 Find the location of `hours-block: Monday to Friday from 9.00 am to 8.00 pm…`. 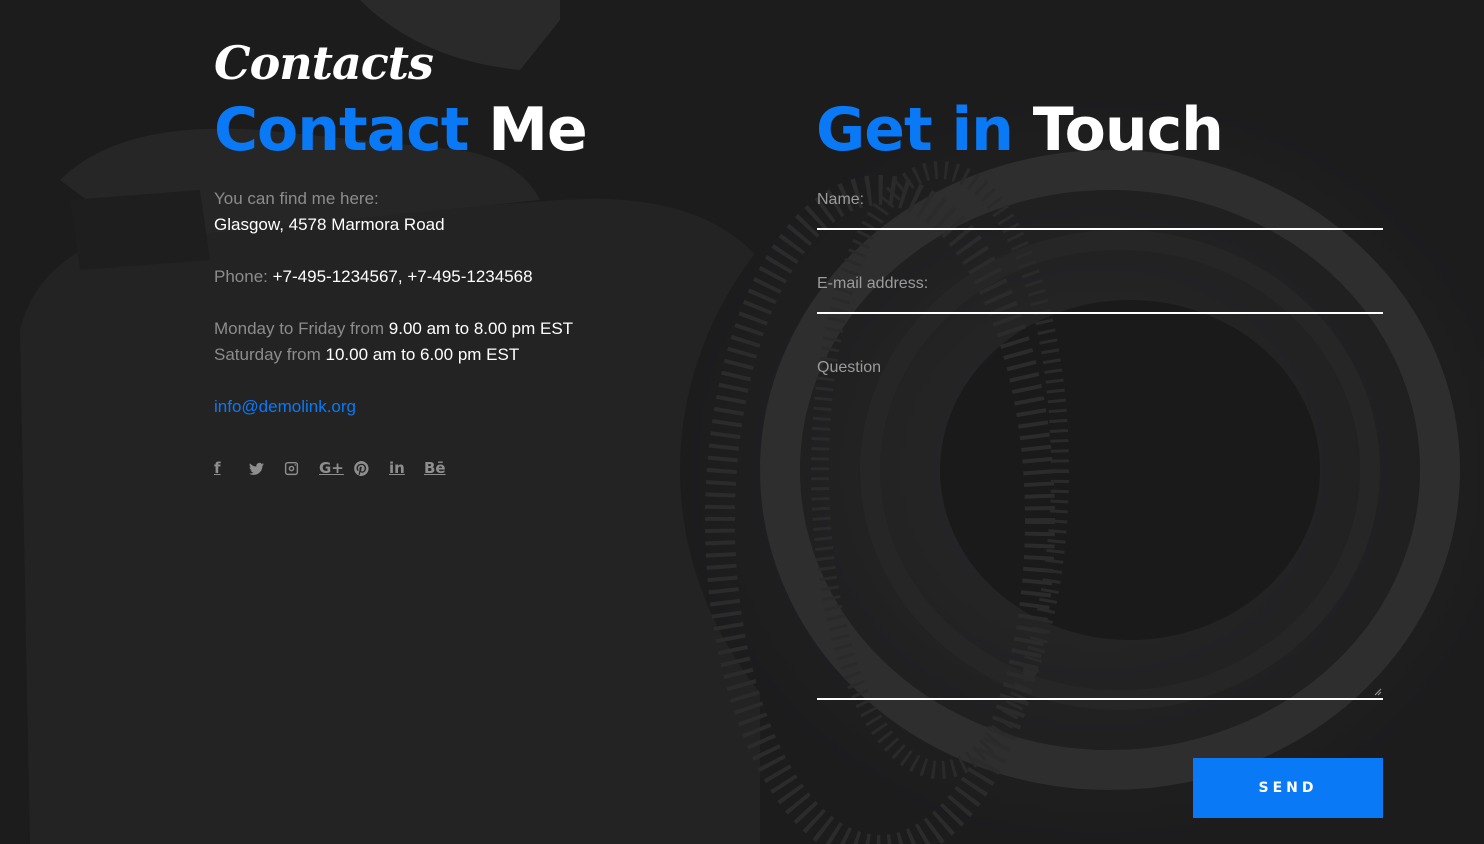

hours-block: Monday to Friday from 9.00 am to 8.00 pm… is located at coordinates (444, 342).